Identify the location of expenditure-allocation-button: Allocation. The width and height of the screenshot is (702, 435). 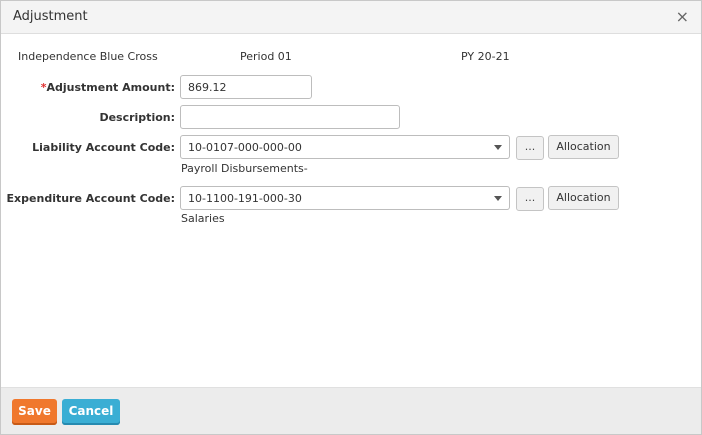
(583, 198).